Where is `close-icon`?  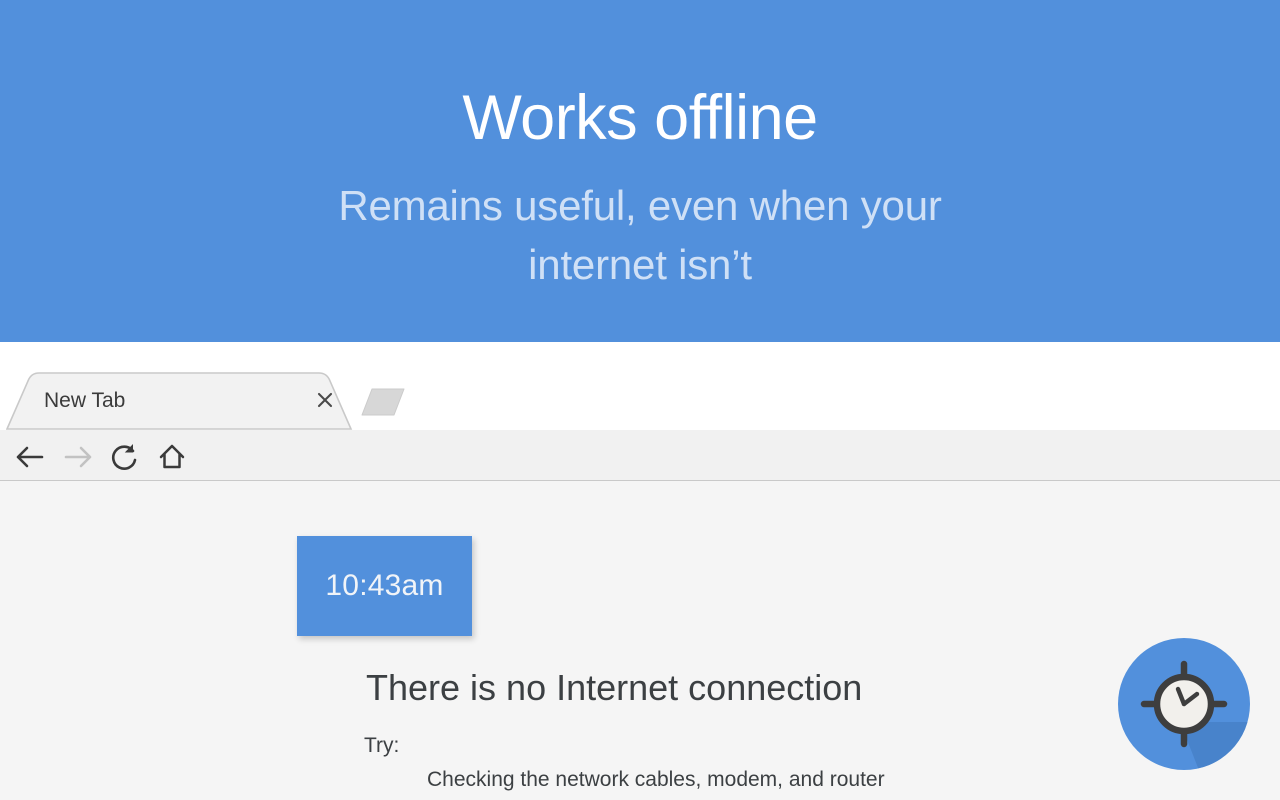
close-icon is located at coordinates (325, 400).